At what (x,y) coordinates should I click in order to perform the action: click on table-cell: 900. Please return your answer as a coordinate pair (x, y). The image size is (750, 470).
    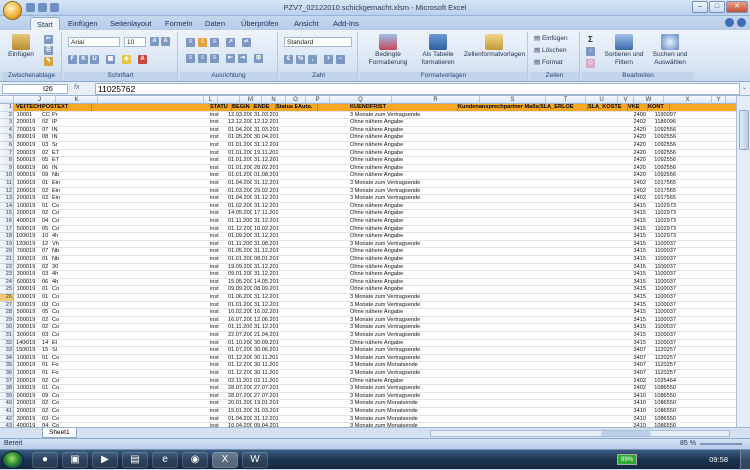
    Looking at the image, I should click on (21, 396).